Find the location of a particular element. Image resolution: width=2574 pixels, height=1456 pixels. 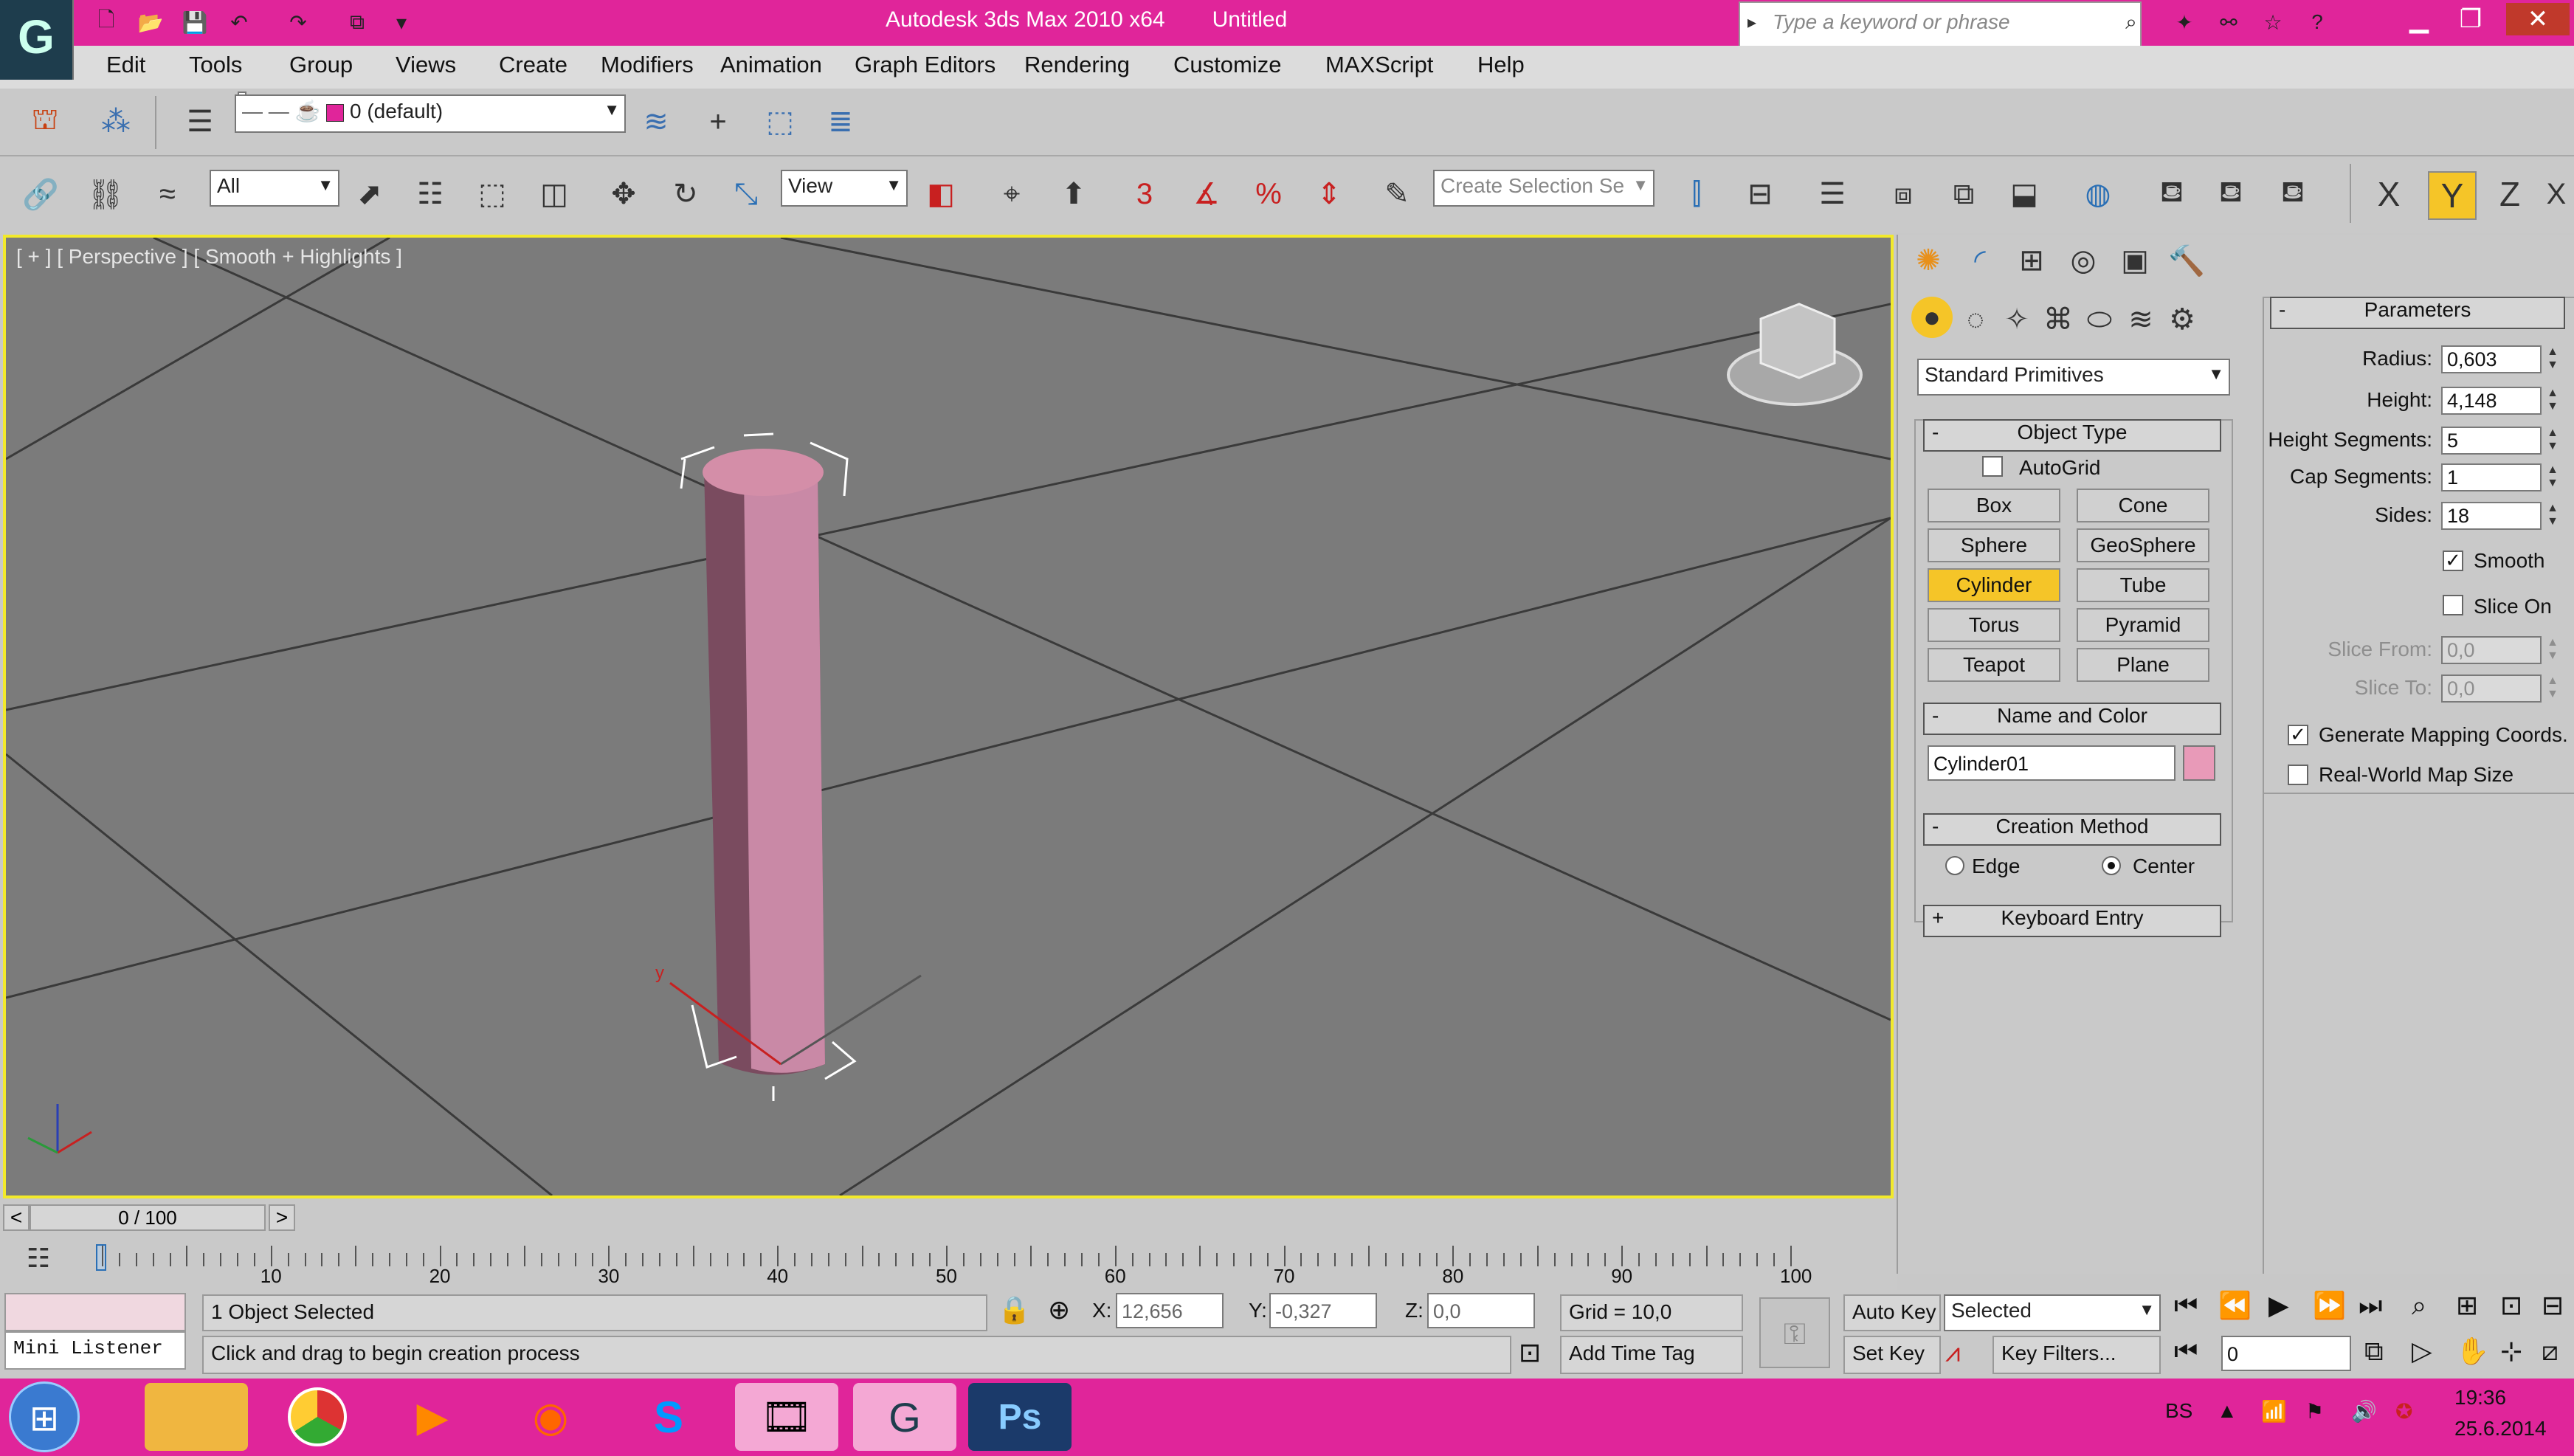

zoom-all-icon: ⊞ is located at coordinates (2467, 1305).